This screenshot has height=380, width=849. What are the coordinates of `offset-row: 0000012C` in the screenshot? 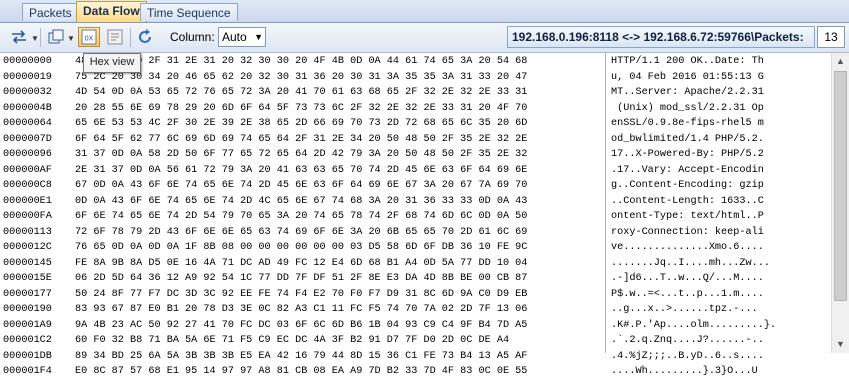 It's located at (27, 247).